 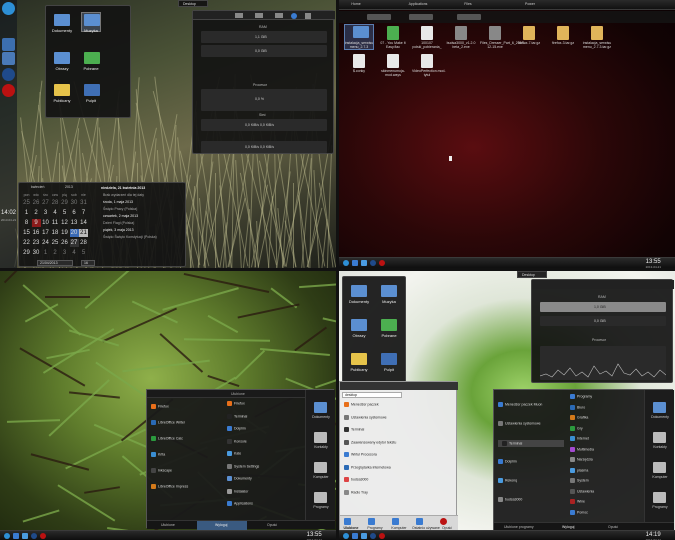 I want to click on launcher-item: Wirtul Procesora, so click(x=360, y=454).